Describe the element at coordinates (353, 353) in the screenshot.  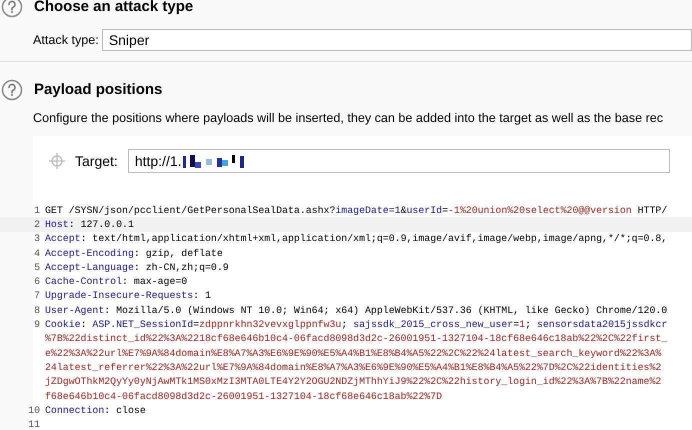
I see `code-line: e%22%3A%22url%E7%9A%84domain%E8%A7%A3%E6%9E%90%E5%A4%B1%E8%B4%A5%22%2C%22%24latest_search_keyword%22%3A%` at that location.